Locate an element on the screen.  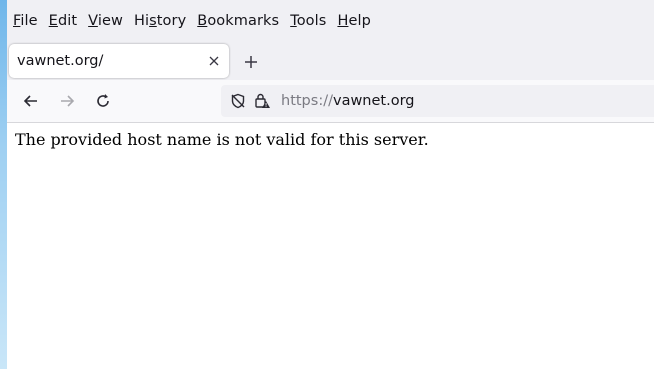
arrow-right-icon is located at coordinates (67, 101).